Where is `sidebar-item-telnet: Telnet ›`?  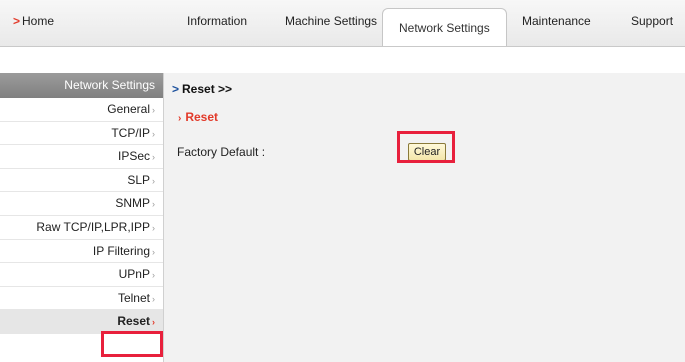 sidebar-item-telnet: Telnet › is located at coordinates (81, 299).